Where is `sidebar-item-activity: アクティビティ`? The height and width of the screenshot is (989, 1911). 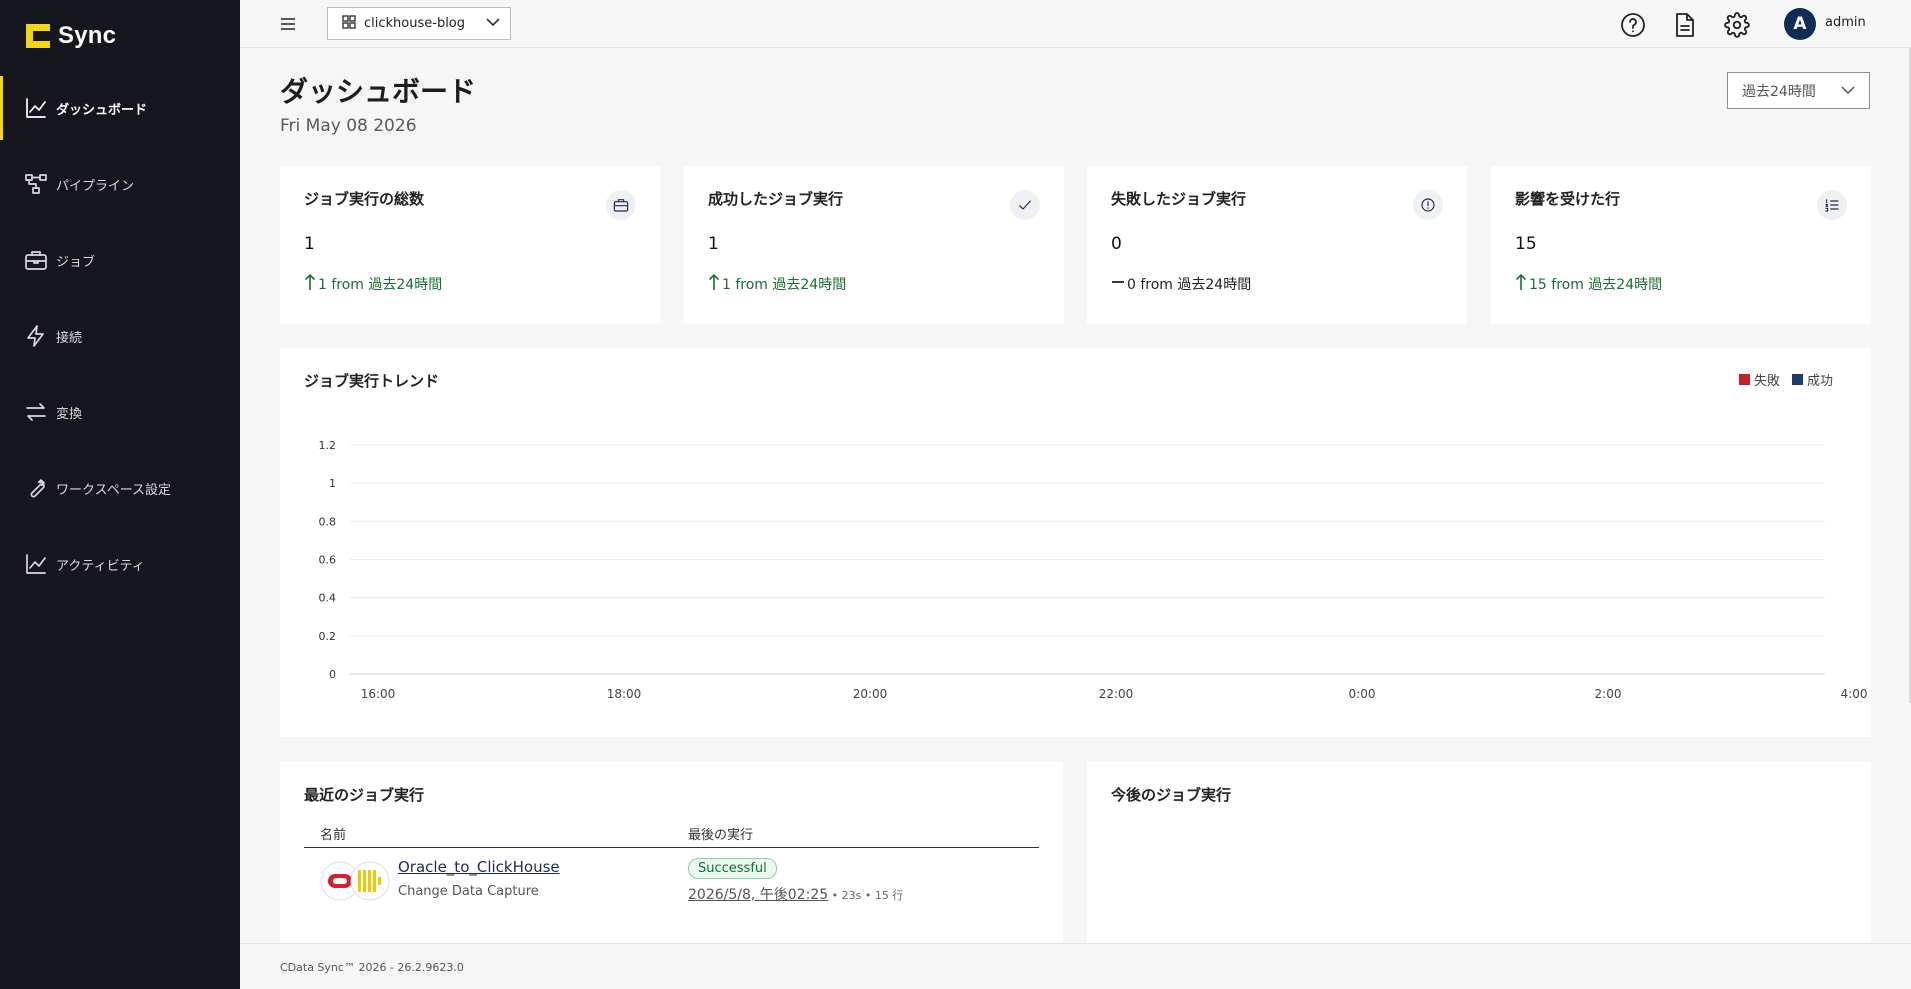 sidebar-item-activity: アクティビティ is located at coordinates (120, 564).